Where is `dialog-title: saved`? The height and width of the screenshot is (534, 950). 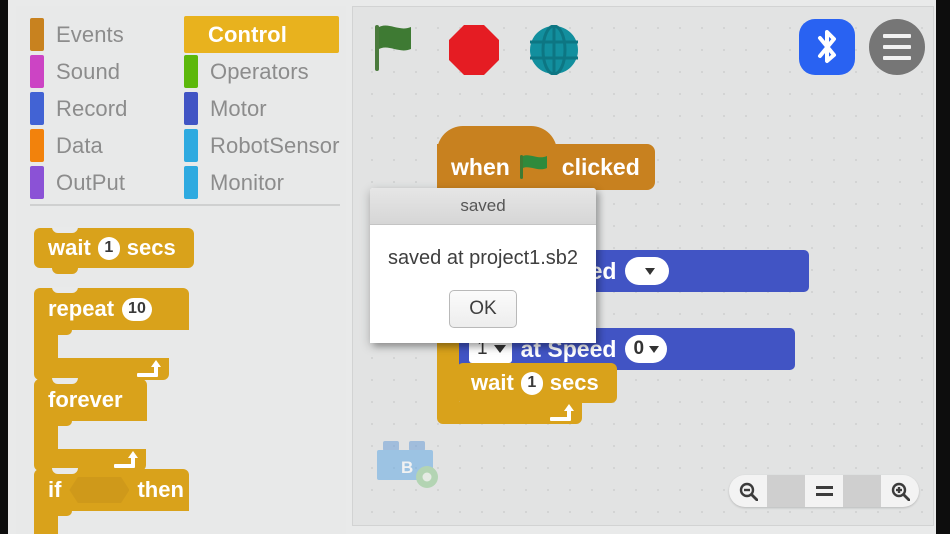 dialog-title: saved is located at coordinates (483, 206).